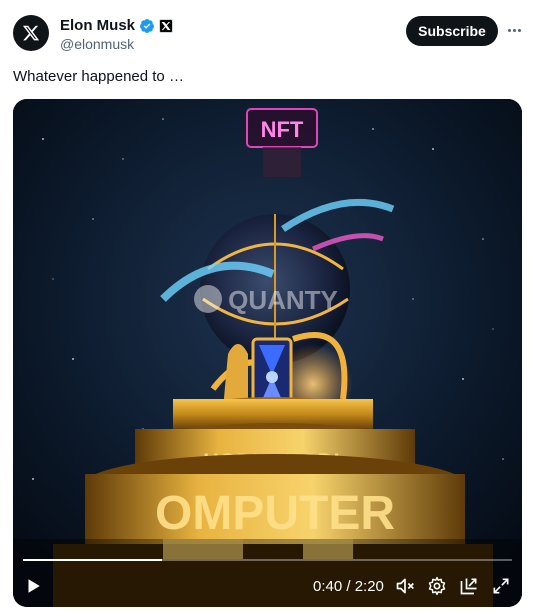 The height and width of the screenshot is (614, 537). I want to click on video-controls: 0:40 / 2:20, so click(267, 587).